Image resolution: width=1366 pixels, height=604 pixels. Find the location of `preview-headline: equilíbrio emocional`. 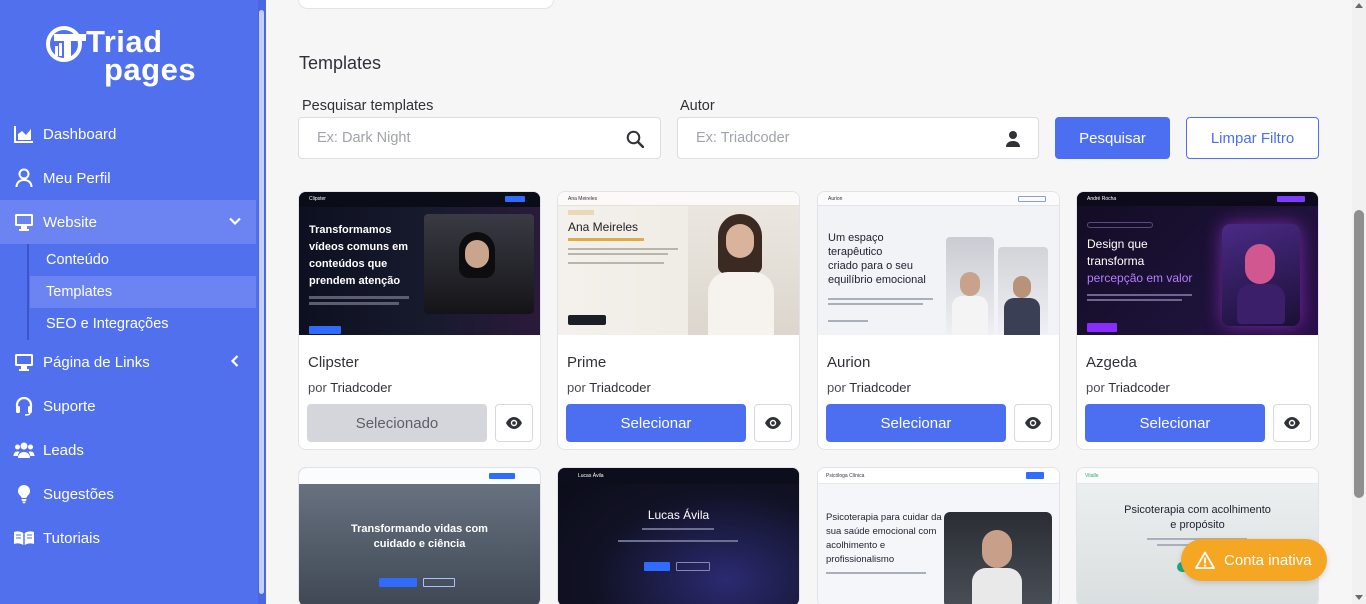

preview-headline: equilíbrio emocional is located at coordinates (877, 280).